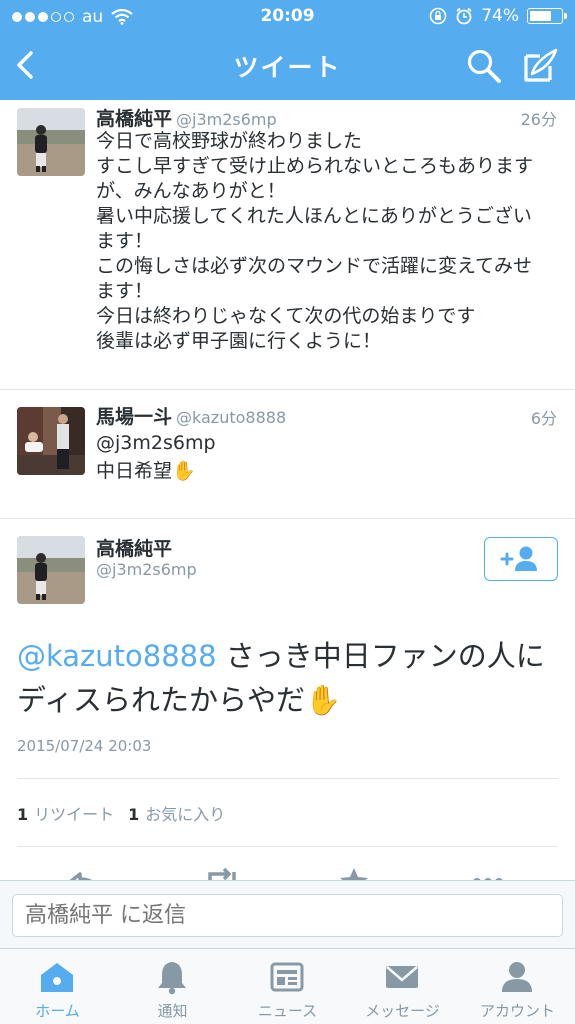  I want to click on author-handle: @kazuto8888, so click(231, 417).